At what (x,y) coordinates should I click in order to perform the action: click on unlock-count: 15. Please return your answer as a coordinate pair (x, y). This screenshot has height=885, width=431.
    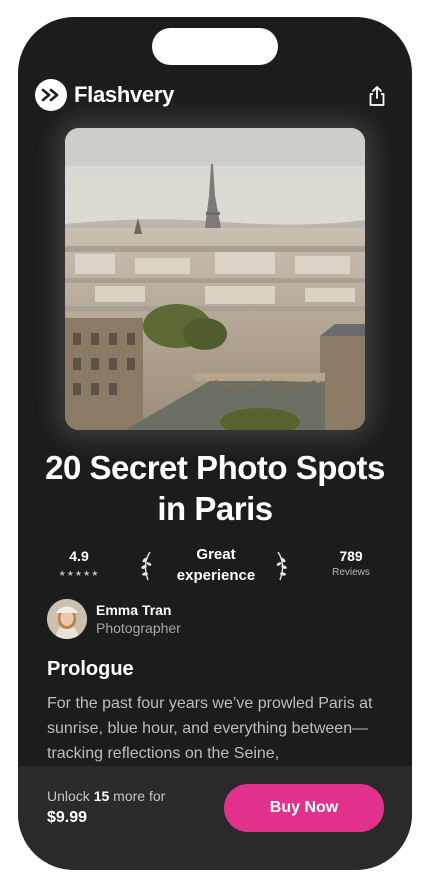
    Looking at the image, I should click on (101, 796).